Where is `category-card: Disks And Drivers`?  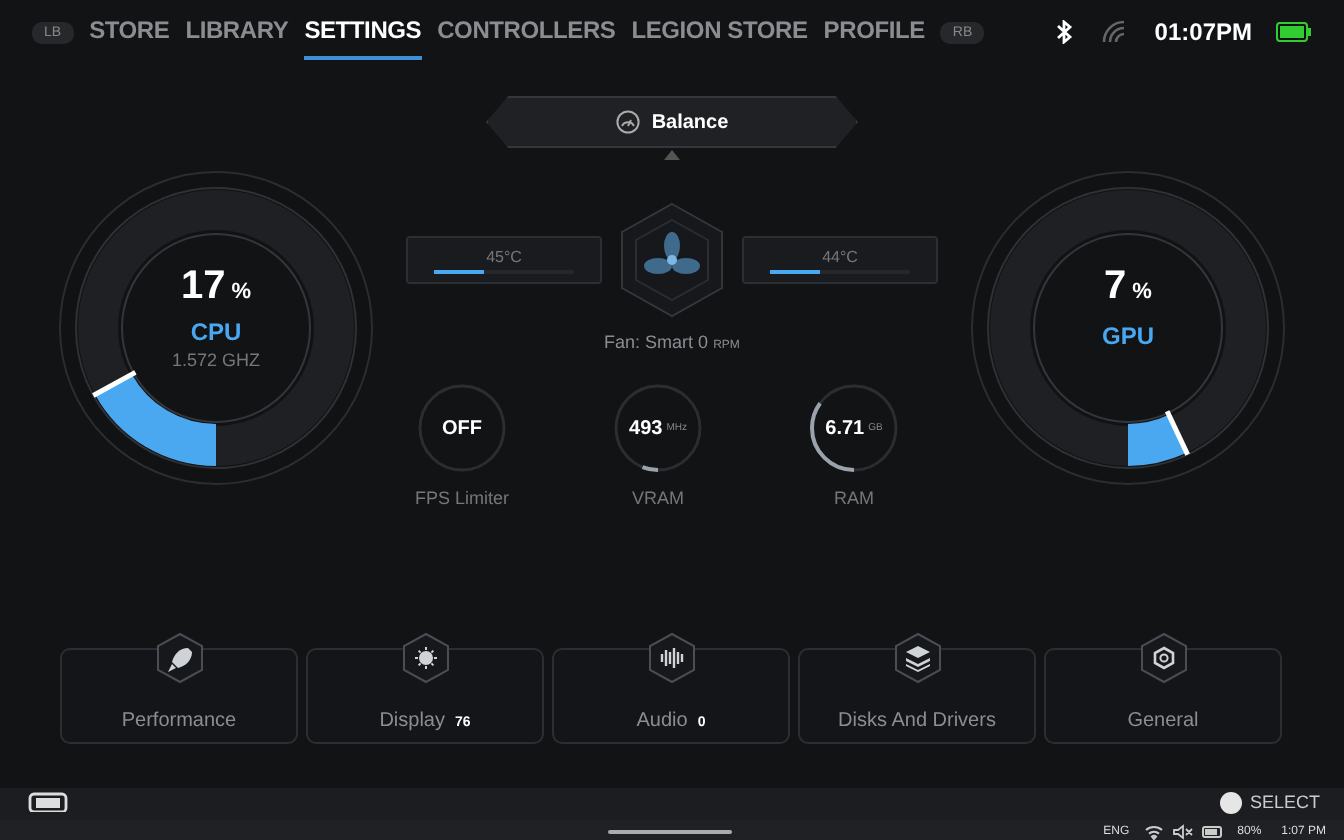 category-card: Disks And Drivers is located at coordinates (917, 696).